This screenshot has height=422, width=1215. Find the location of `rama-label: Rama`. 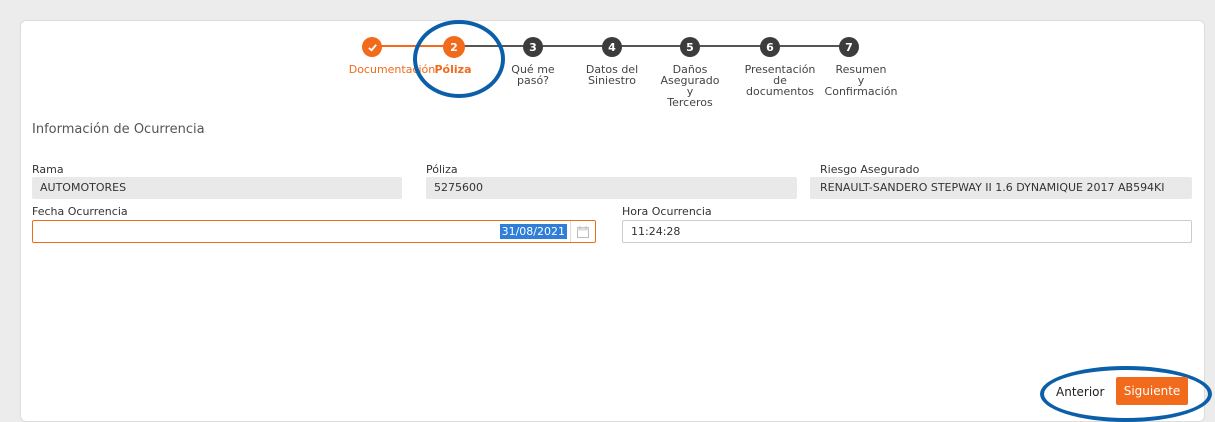

rama-label: Rama is located at coordinates (48, 169).